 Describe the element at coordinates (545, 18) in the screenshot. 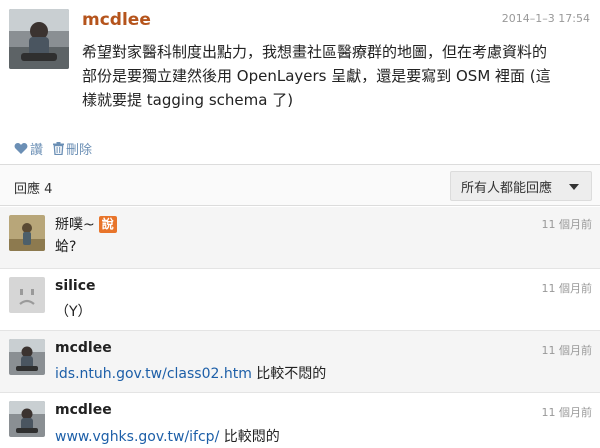

I see `post-timestamp: 2014–1–3 17:54` at that location.